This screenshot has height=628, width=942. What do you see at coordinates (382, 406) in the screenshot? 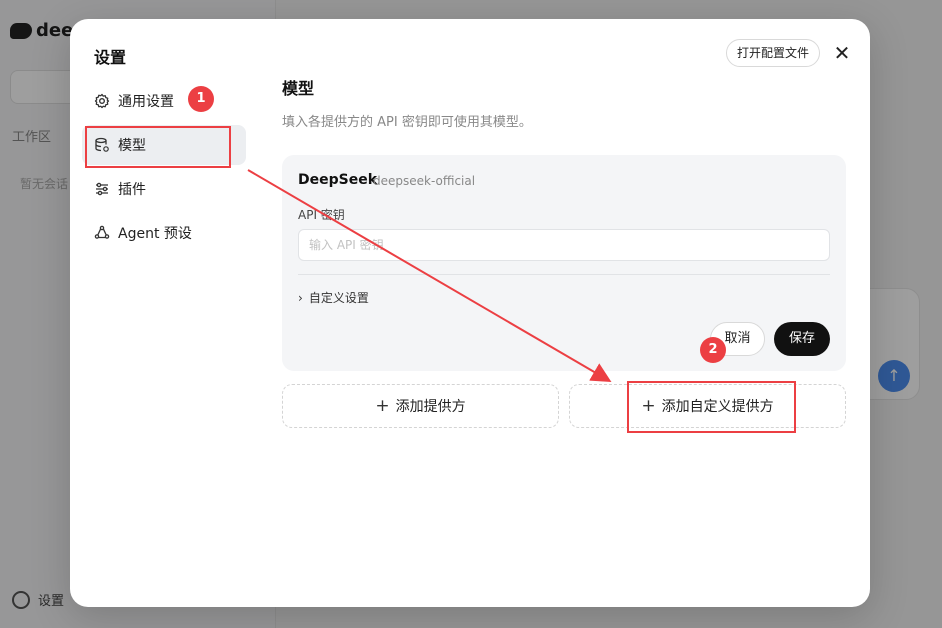
I see `plus-icon: +` at bounding box center [382, 406].